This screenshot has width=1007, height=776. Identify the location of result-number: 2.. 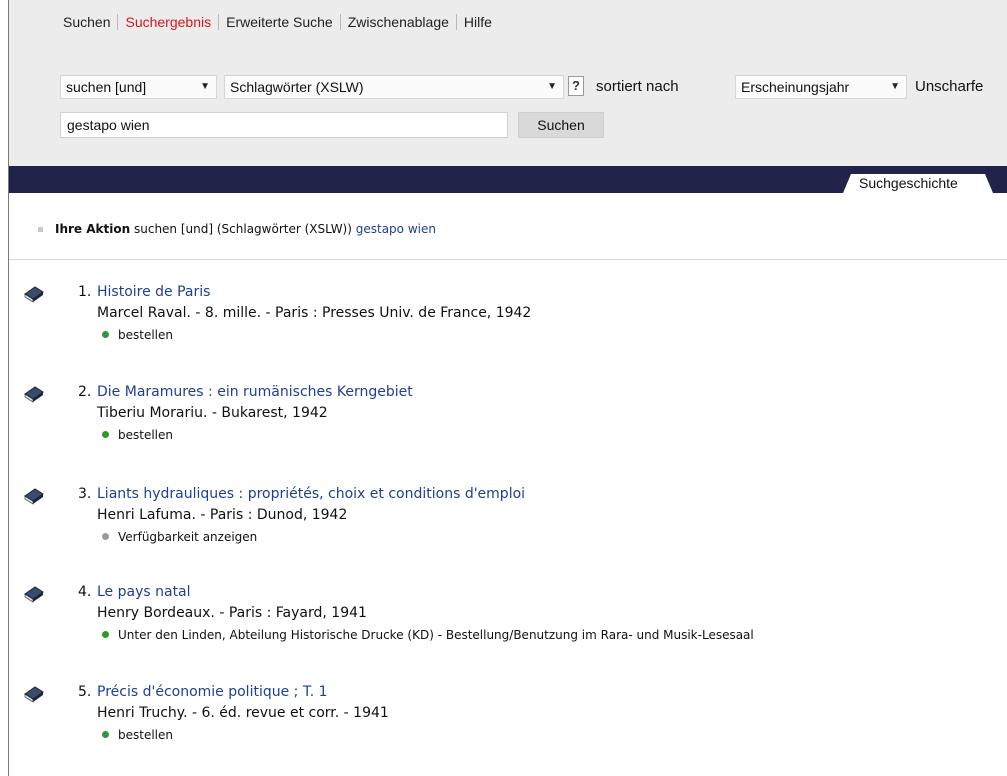
(85, 392).